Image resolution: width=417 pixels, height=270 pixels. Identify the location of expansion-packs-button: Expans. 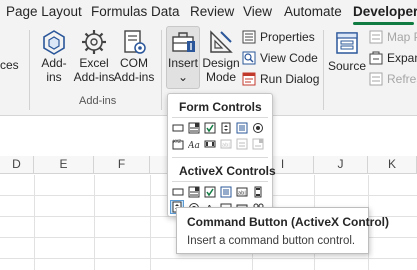
(393, 58).